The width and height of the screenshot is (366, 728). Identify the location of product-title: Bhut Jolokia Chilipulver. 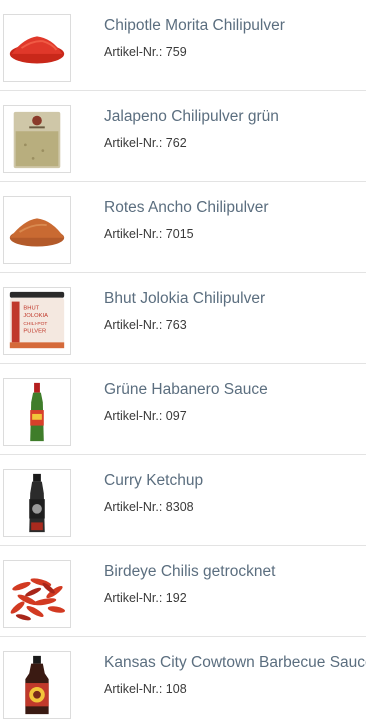
(184, 299).